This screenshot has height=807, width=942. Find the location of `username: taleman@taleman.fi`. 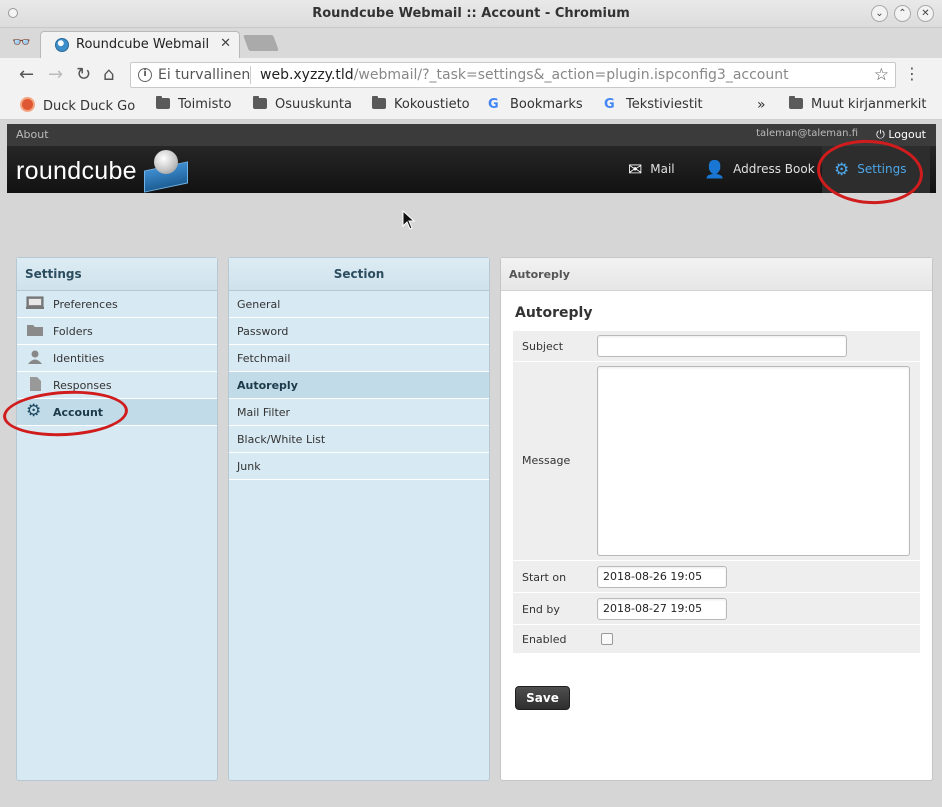

username: taleman@taleman.fi is located at coordinates (807, 133).